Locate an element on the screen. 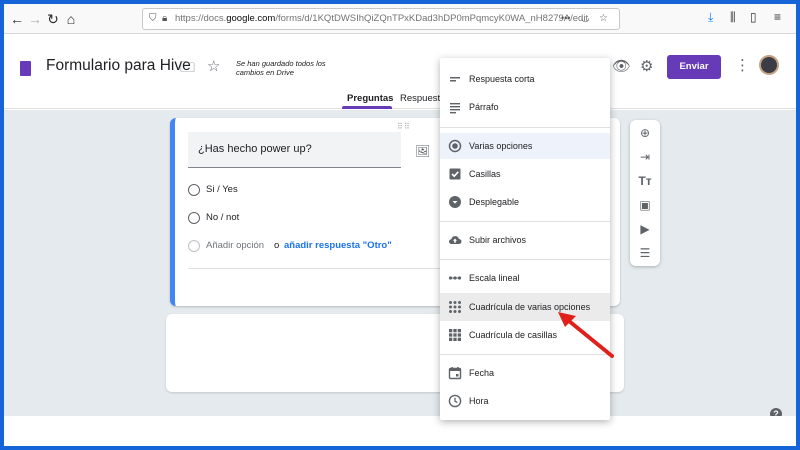 The width and height of the screenshot is (800, 450). menu-item-label: Párrafo is located at coordinates (484, 107).